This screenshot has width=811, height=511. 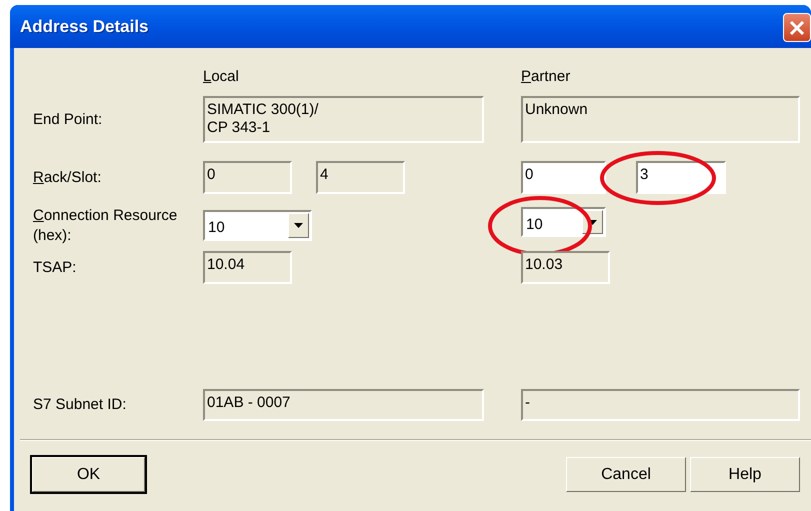 What do you see at coordinates (660, 405) in the screenshot?
I see `readonly-field: -` at bounding box center [660, 405].